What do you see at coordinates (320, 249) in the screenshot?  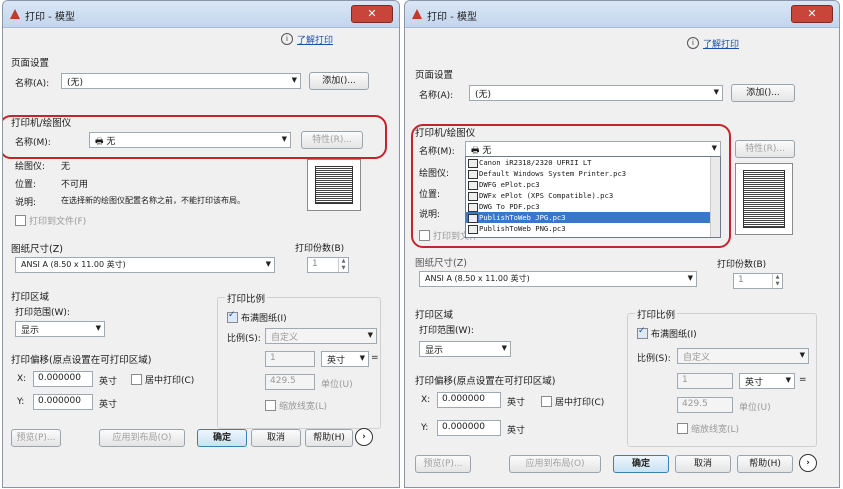 I see `copies-label: 打印份数(B)` at bounding box center [320, 249].